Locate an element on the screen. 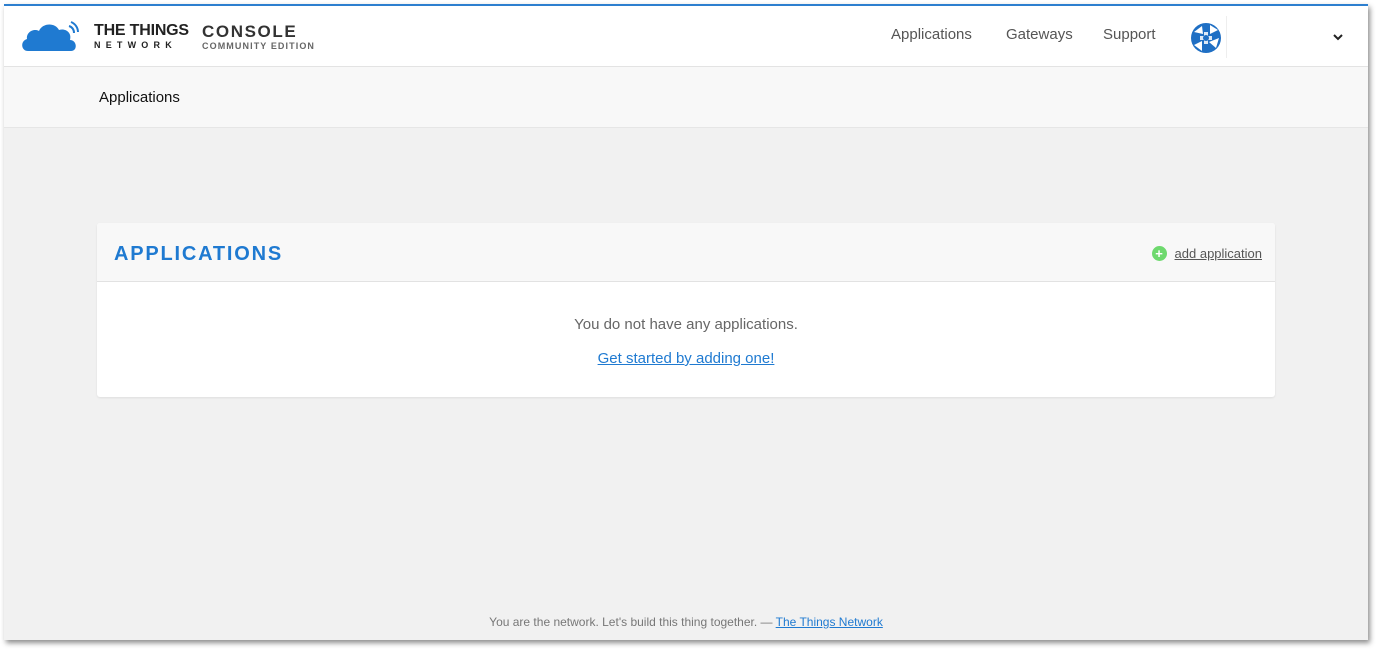  console-subtitle: COMMUNITY EDITION is located at coordinates (259, 46).